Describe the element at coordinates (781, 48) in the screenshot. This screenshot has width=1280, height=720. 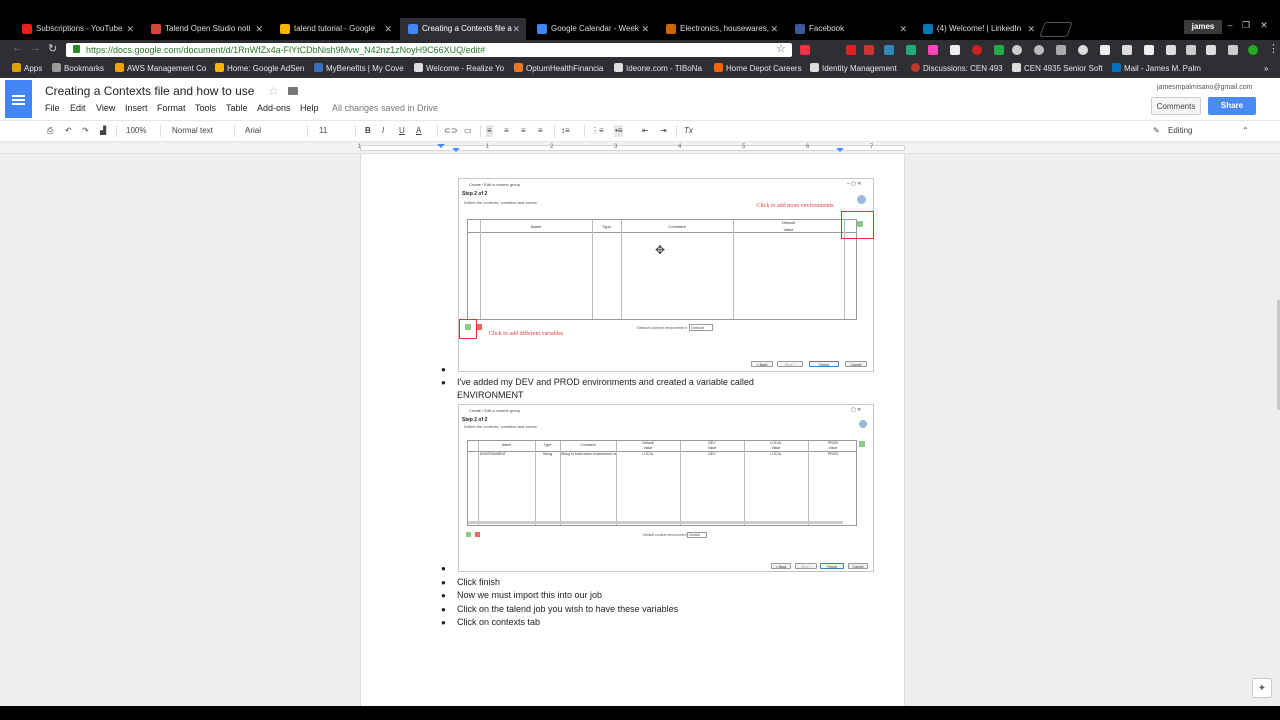
I see `bookmark-star-icon: ☆` at that location.